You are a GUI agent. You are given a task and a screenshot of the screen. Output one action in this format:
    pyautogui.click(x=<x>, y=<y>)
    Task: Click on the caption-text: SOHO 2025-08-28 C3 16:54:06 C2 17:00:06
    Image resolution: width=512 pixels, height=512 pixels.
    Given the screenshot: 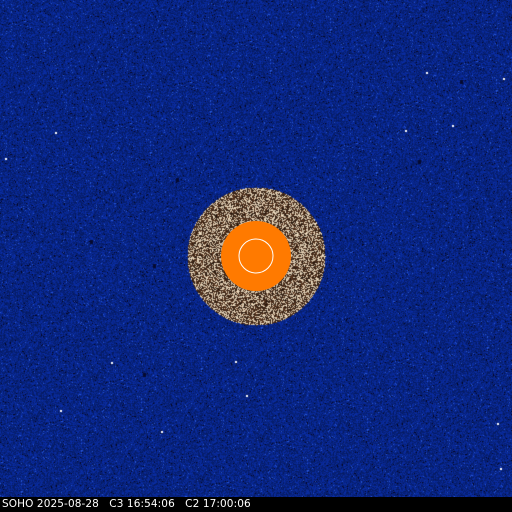 What is the action you would take?
    pyautogui.click(x=126, y=504)
    